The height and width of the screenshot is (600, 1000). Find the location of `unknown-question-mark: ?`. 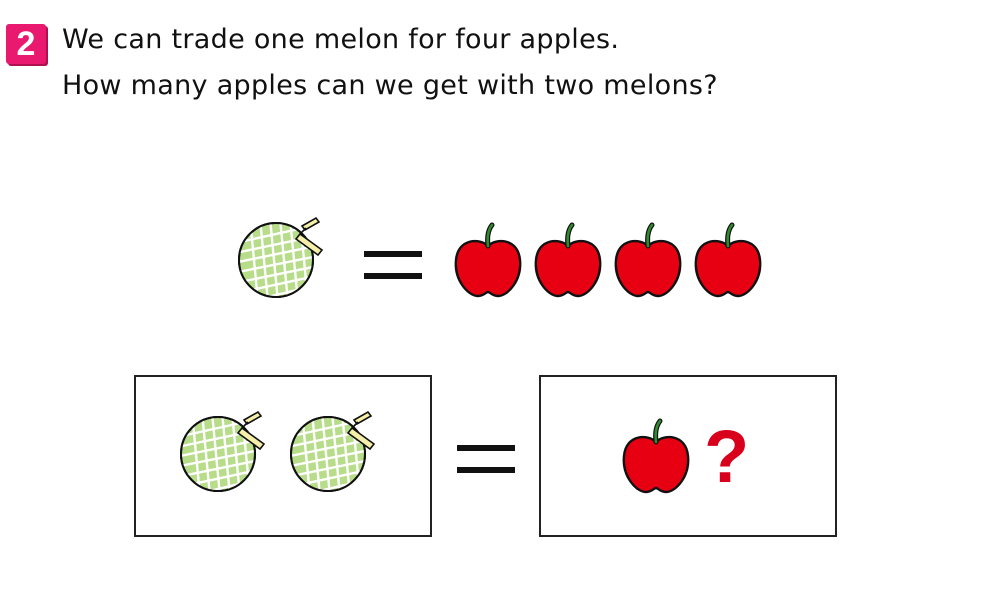

unknown-question-mark: ? is located at coordinates (727, 456).